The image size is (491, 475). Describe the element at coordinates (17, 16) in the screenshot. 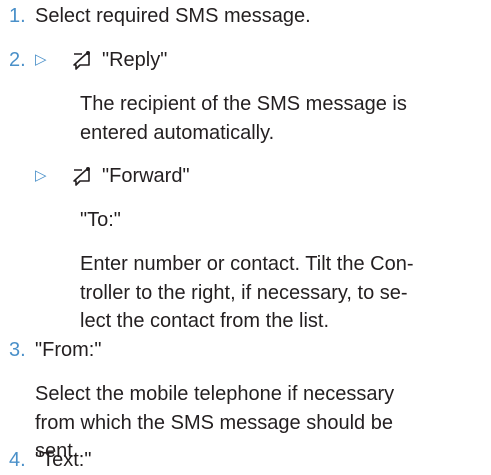

I see `step-1-number: 1.` at that location.